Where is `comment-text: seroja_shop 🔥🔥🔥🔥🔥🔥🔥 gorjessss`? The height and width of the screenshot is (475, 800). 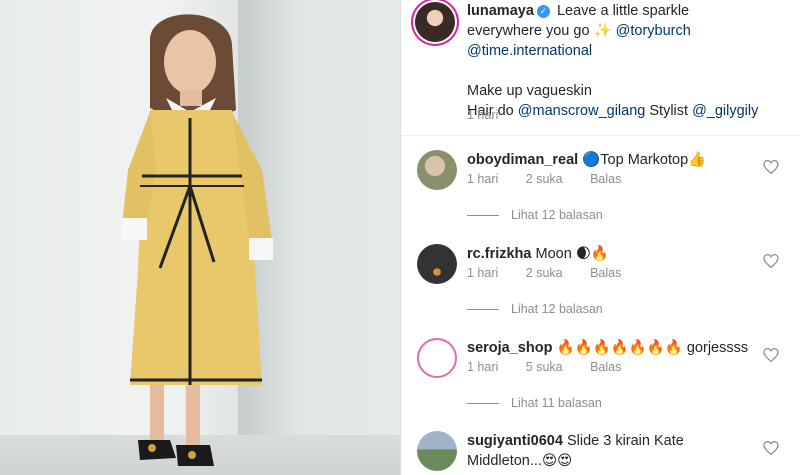 comment-text: seroja_shop 🔥🔥🔥🔥🔥🔥🔥 gorjessss is located at coordinates (612, 348).